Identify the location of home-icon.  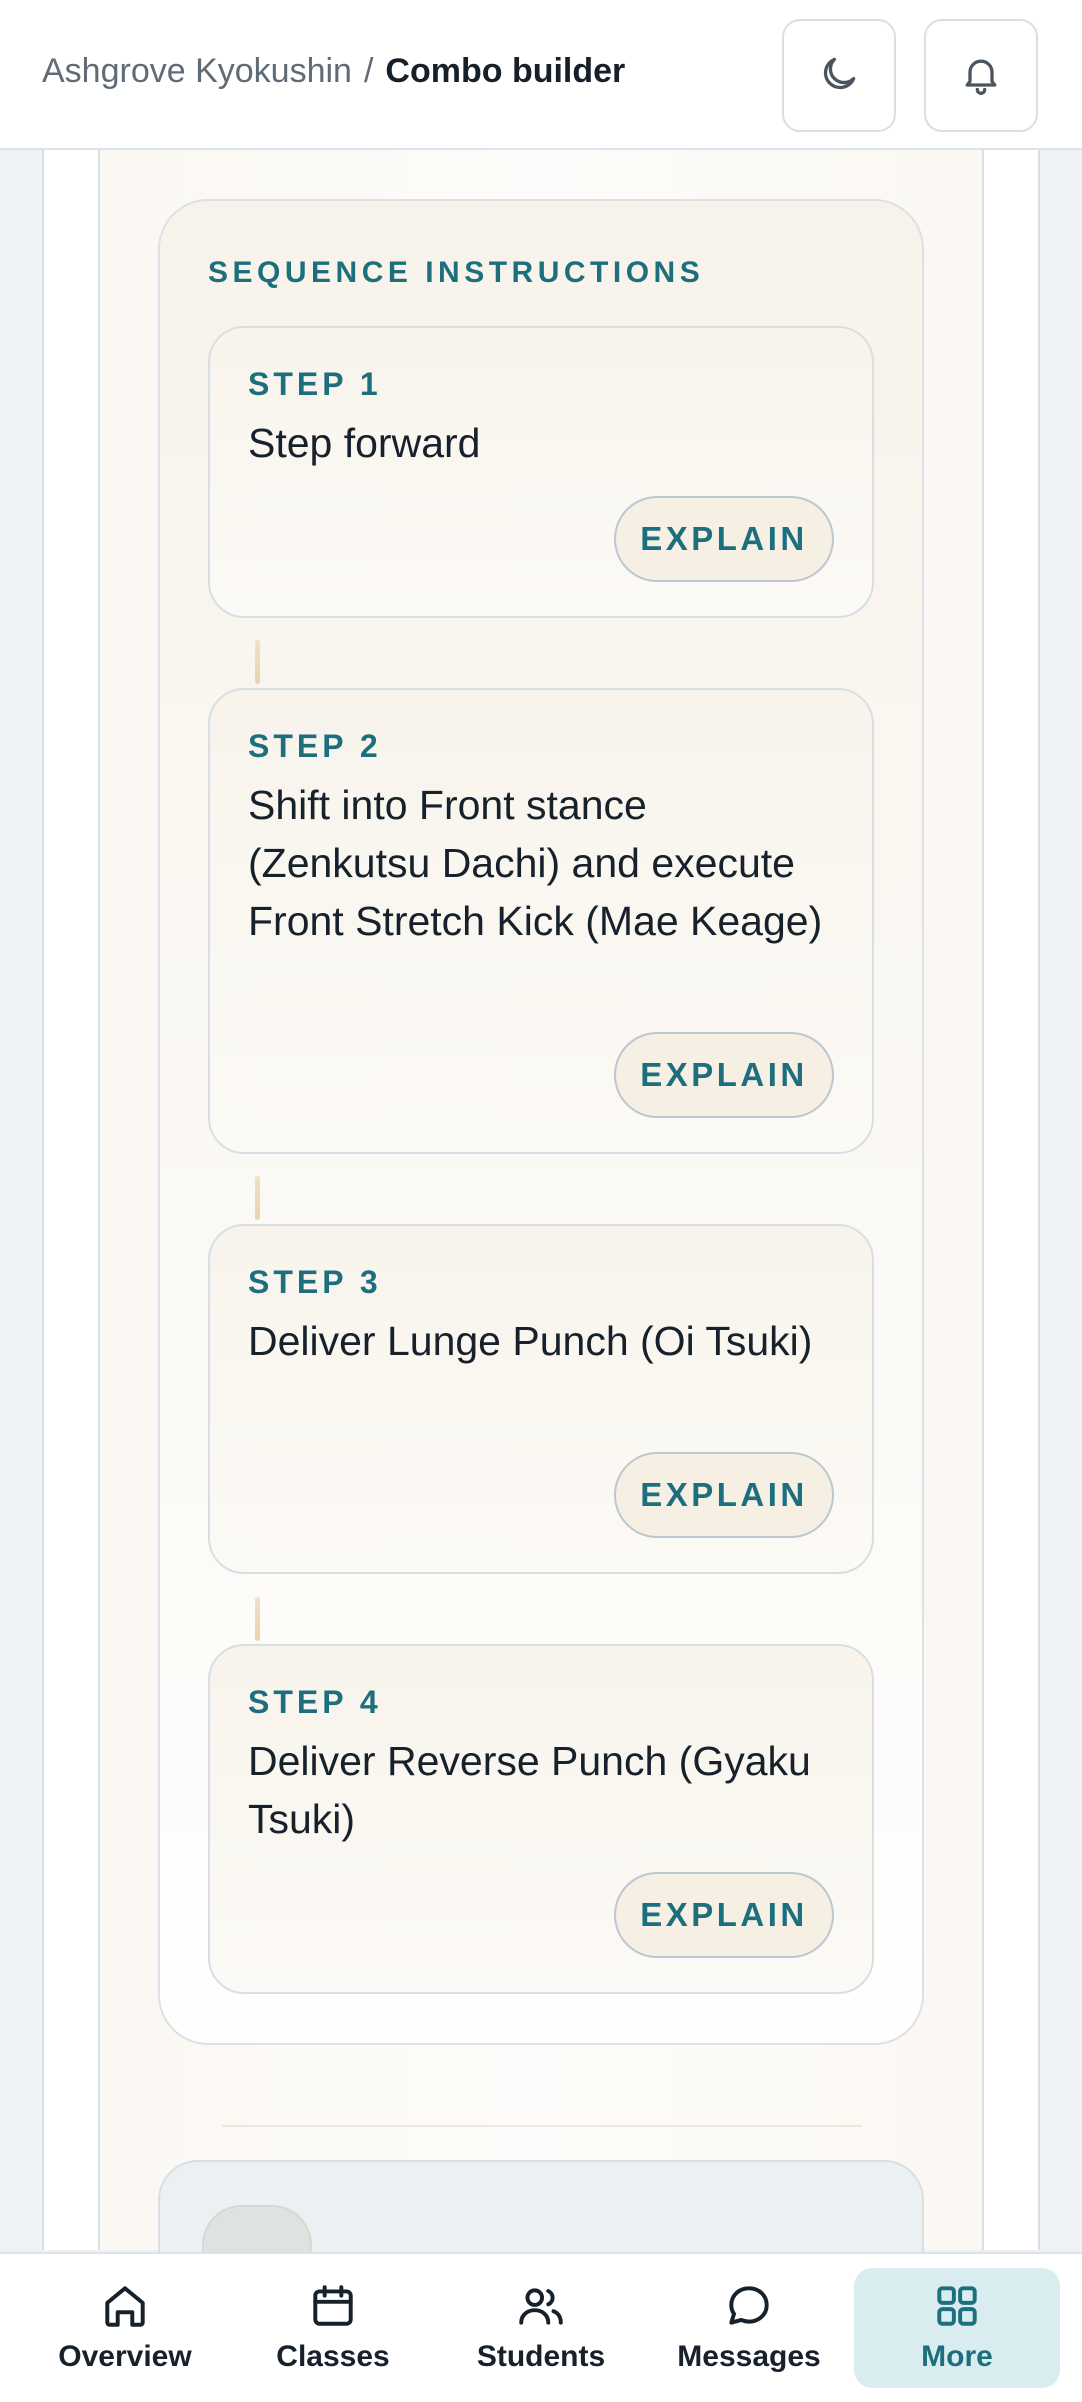
(125, 2306).